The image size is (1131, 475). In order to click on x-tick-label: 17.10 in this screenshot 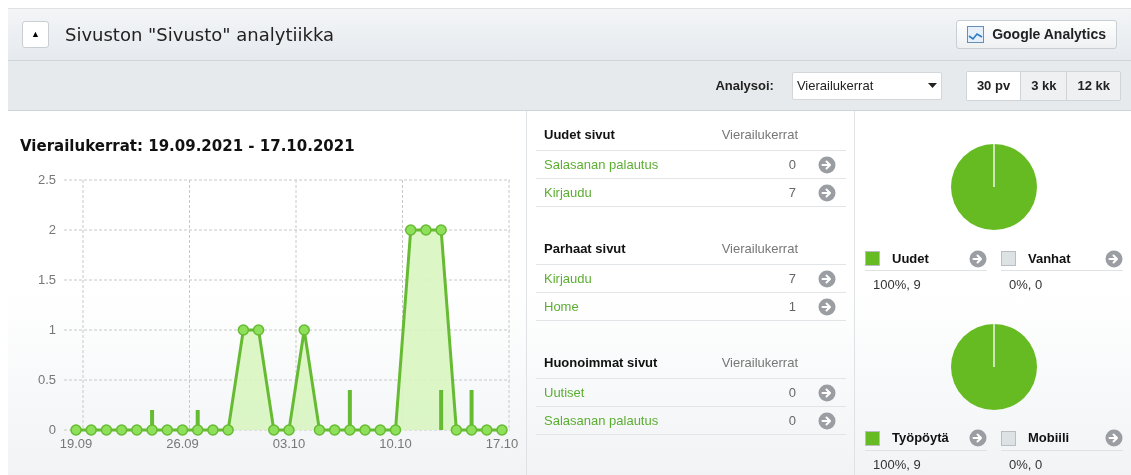, I will do `click(502, 443)`.